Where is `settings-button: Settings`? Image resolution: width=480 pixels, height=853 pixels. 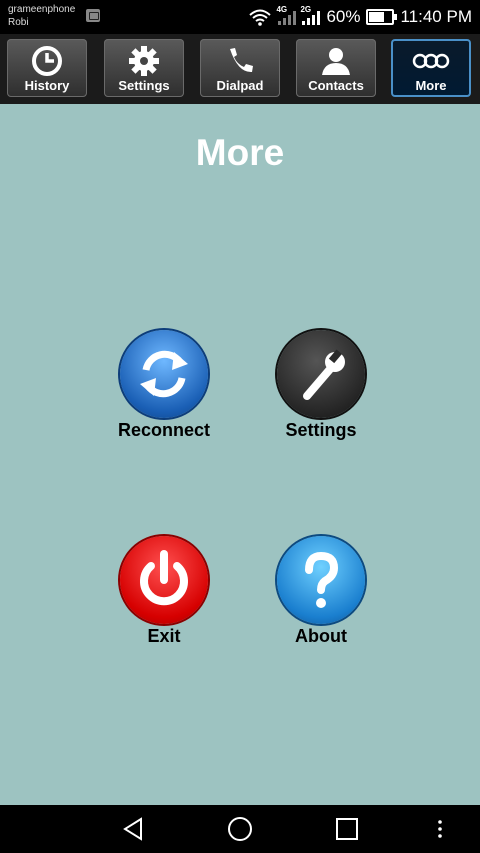 settings-button: Settings is located at coordinates (321, 385).